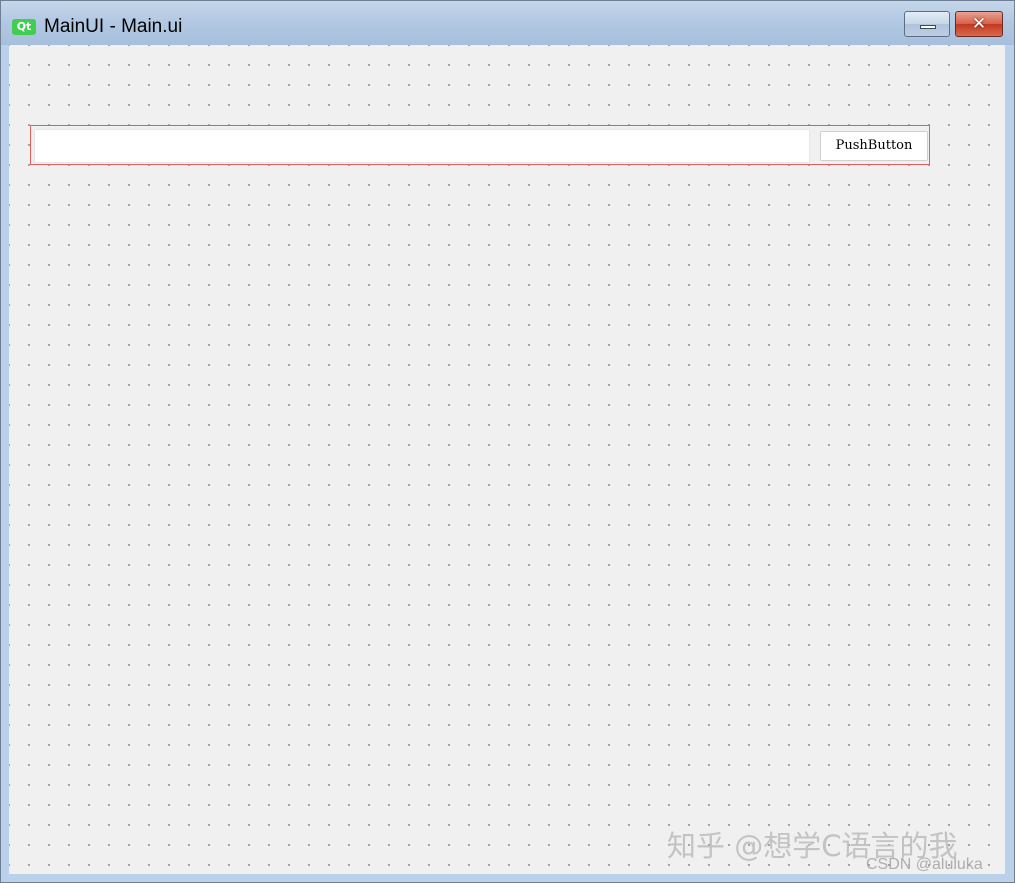  Describe the element at coordinates (874, 146) in the screenshot. I see `push-button: PushButton` at that location.